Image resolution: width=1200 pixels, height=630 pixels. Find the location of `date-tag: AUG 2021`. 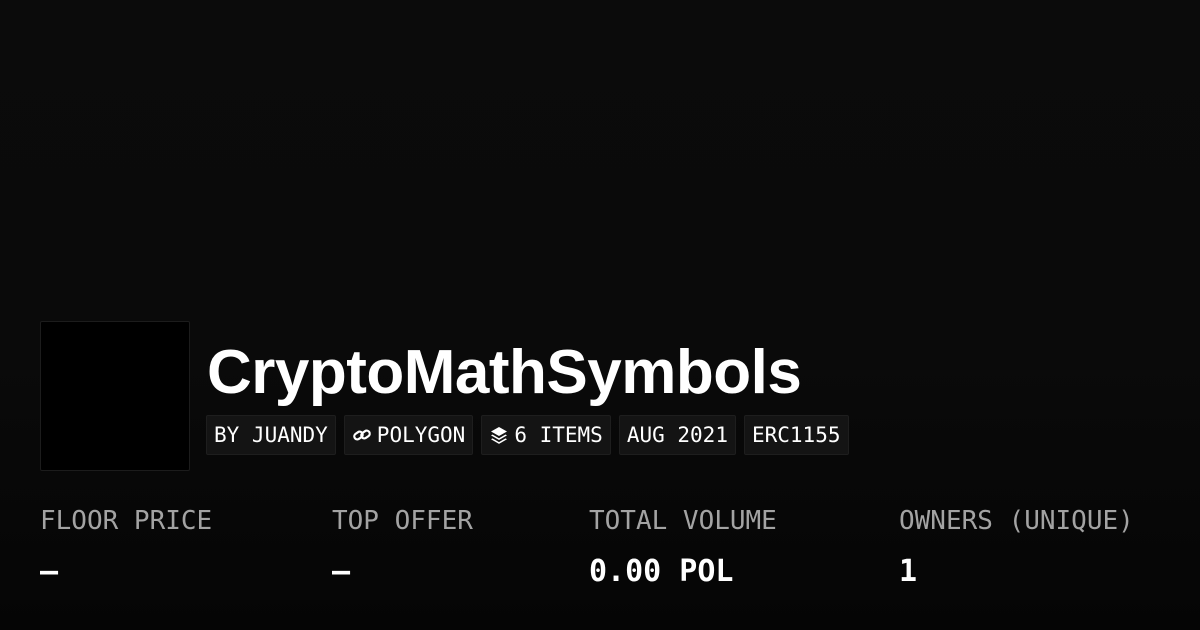

date-tag: AUG 2021 is located at coordinates (677, 435).